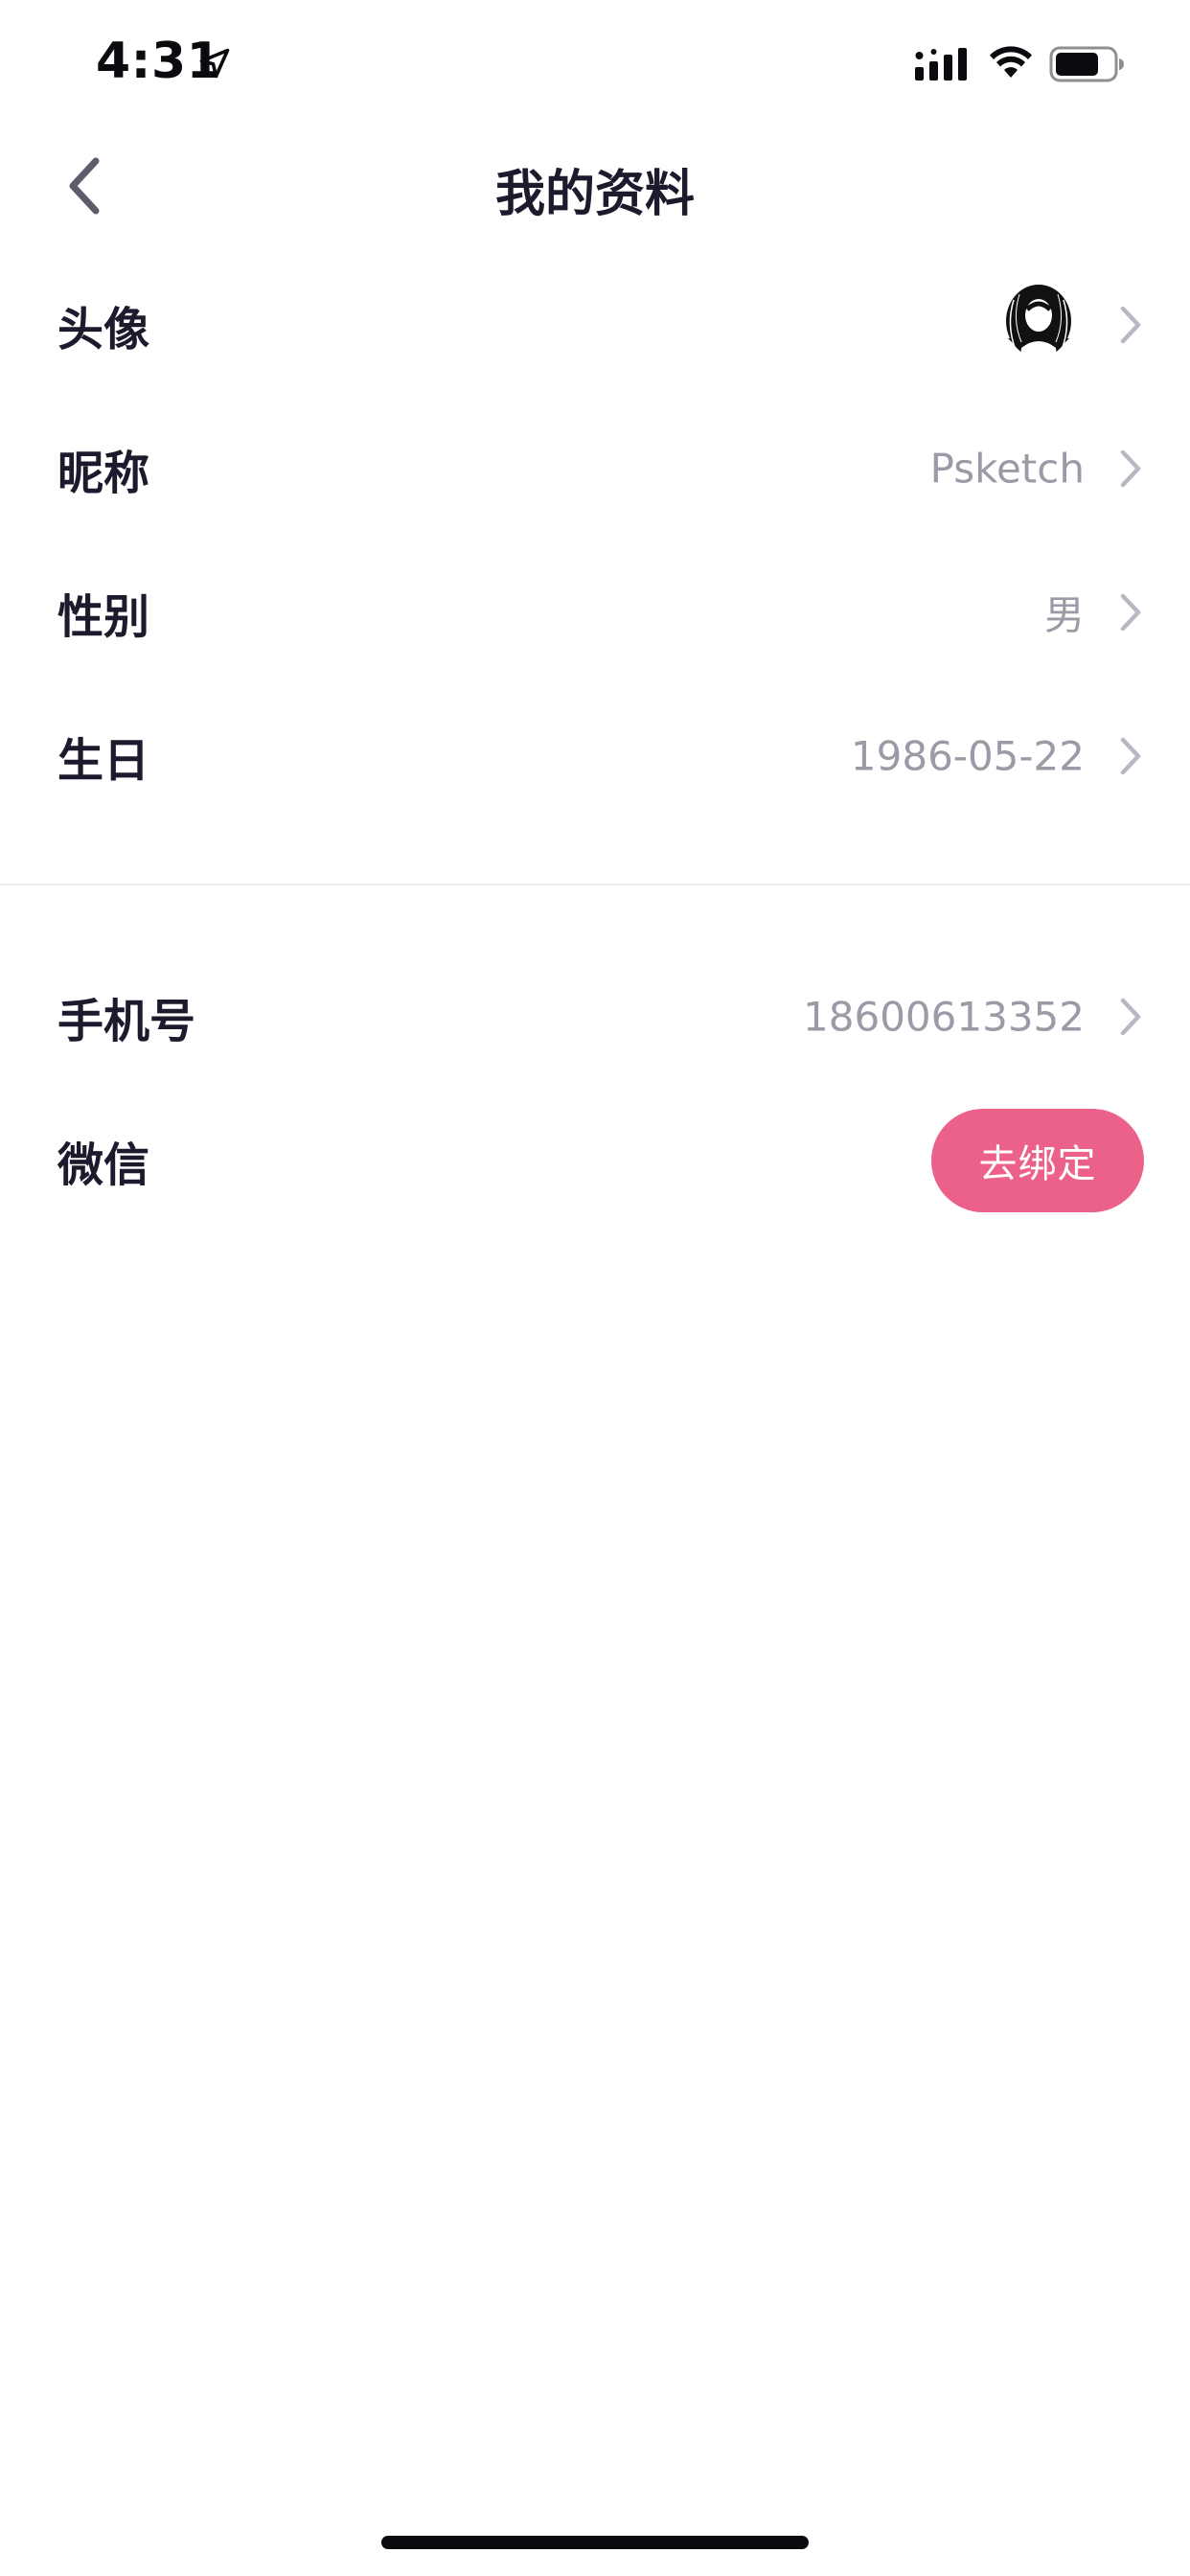 The width and height of the screenshot is (1190, 2576). Describe the element at coordinates (595, 1017) in the screenshot. I see `row-phone: 手机号 18600613352` at that location.